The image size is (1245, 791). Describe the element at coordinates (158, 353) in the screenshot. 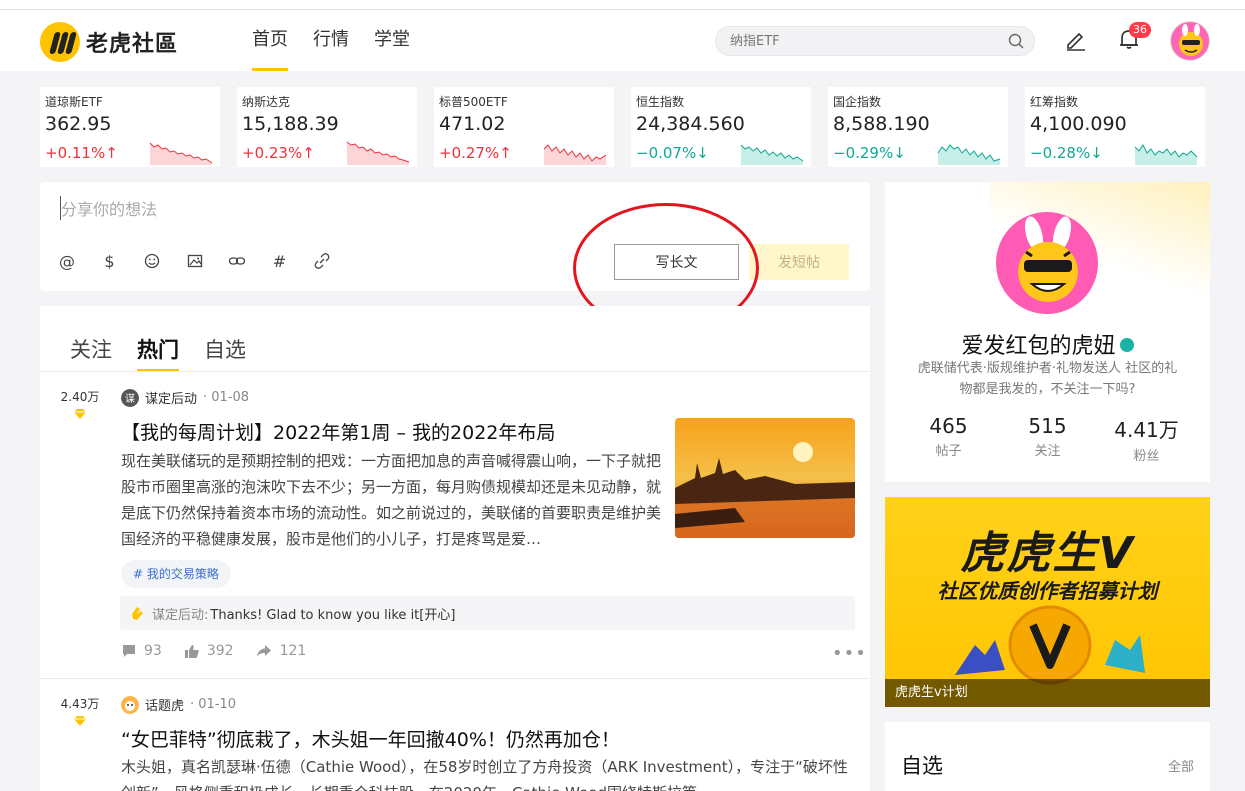

I see `tab-hot: 热门` at that location.